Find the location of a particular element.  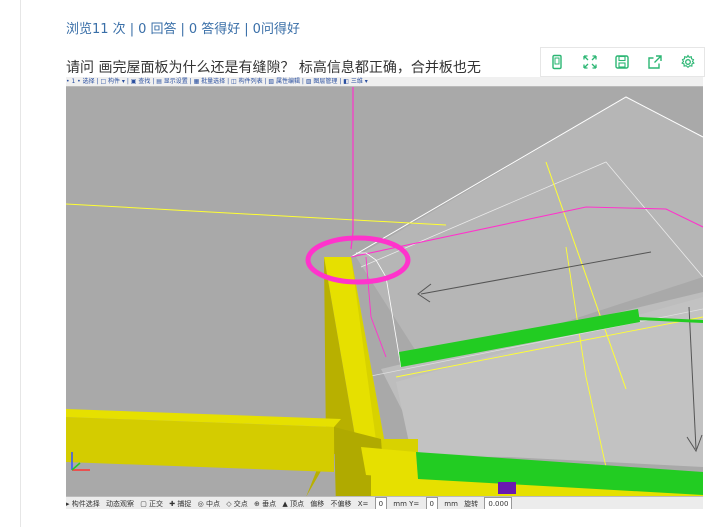

answers-count: 0 回答 is located at coordinates (157, 29).